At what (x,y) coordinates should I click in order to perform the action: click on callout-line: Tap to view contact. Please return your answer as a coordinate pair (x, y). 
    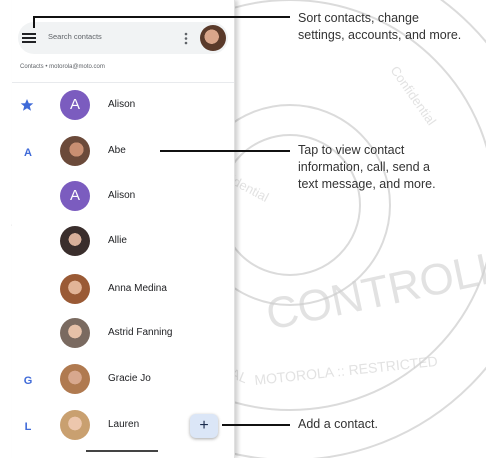
    Looking at the image, I should click on (351, 150).